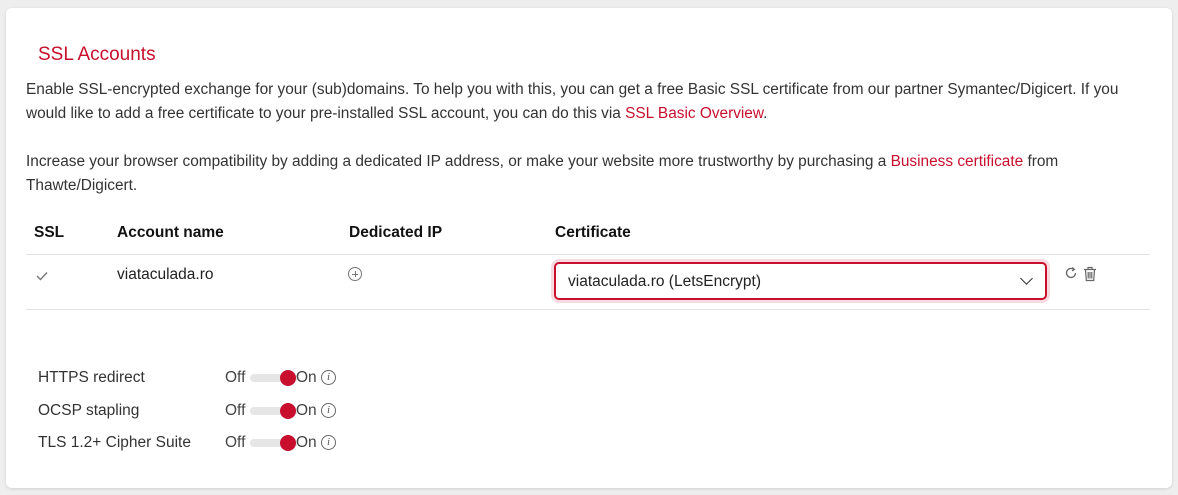 The image size is (1178, 495). I want to click on account-name-cell: viataculada.ro, so click(165, 274).